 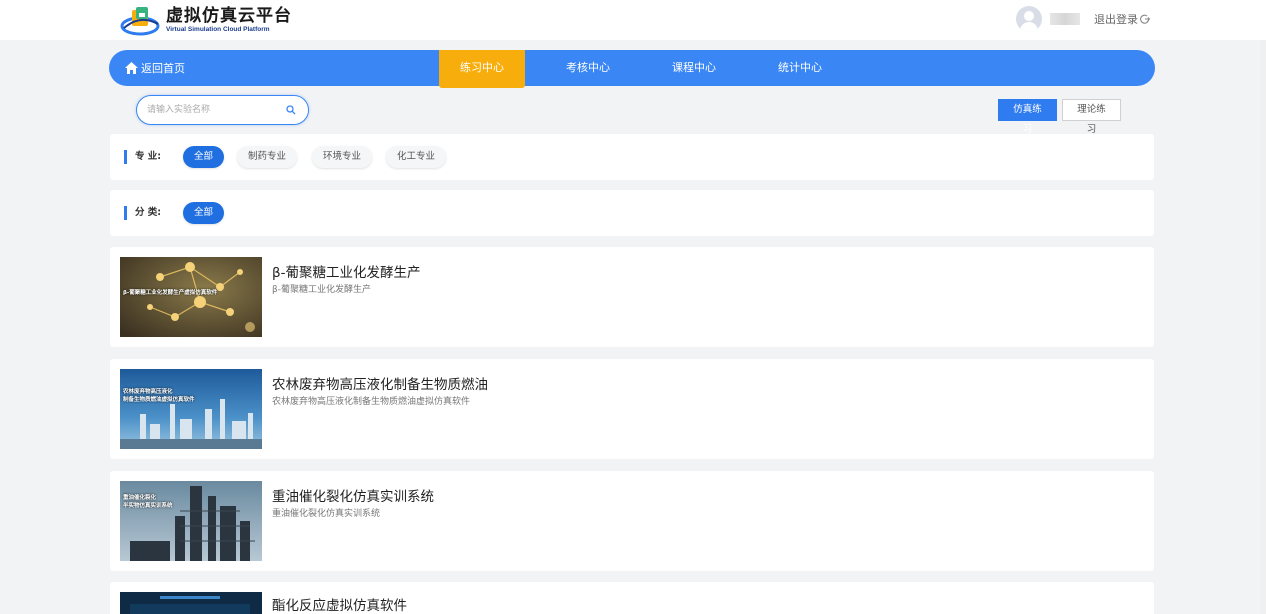 I want to click on experiment-title: 农林废弃物高压液化制备生物质燃油, so click(x=380, y=383).